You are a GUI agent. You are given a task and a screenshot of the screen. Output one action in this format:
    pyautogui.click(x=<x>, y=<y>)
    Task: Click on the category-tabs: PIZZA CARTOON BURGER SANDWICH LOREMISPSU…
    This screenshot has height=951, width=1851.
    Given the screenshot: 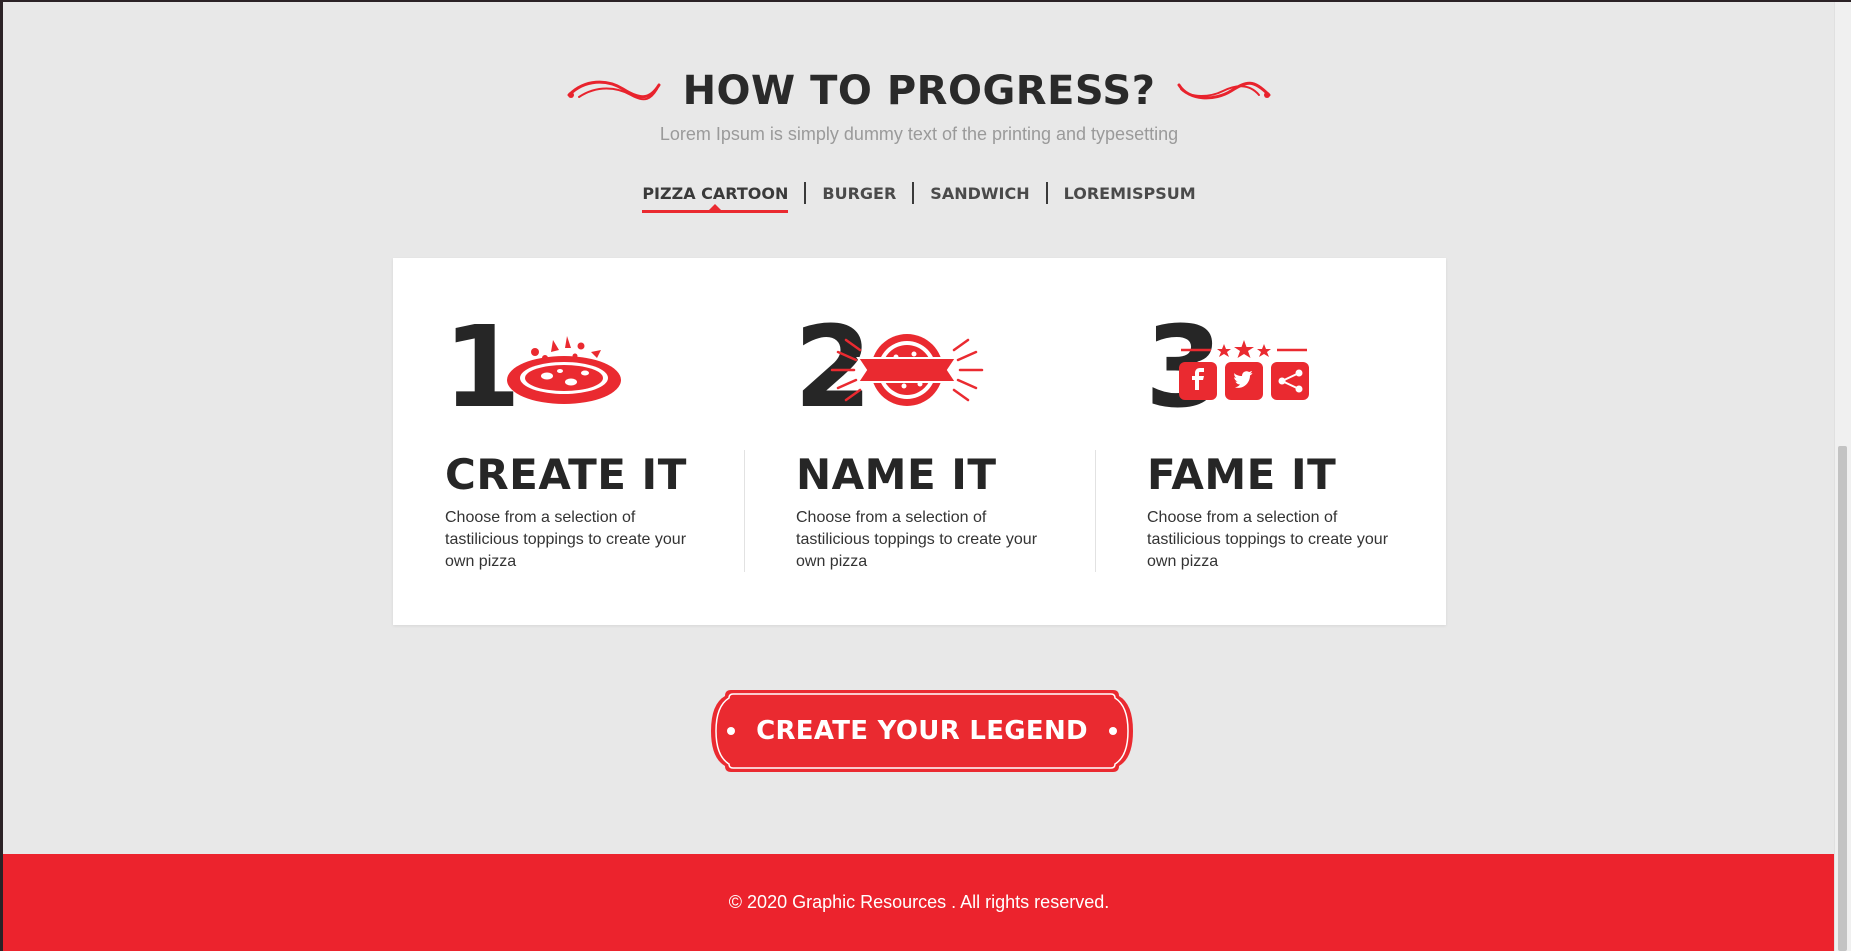 What is the action you would take?
    pyautogui.click(x=919, y=195)
    